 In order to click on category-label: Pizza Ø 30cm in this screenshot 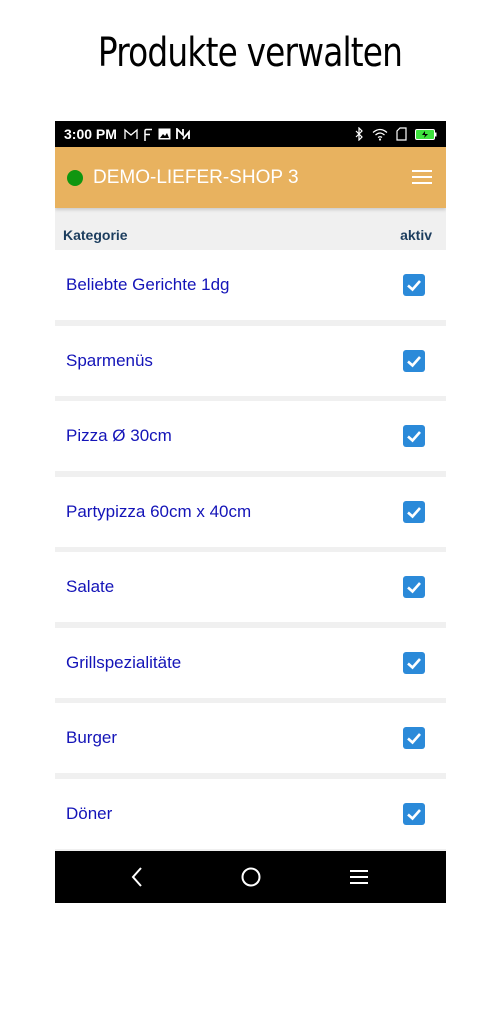, I will do `click(119, 435)`.